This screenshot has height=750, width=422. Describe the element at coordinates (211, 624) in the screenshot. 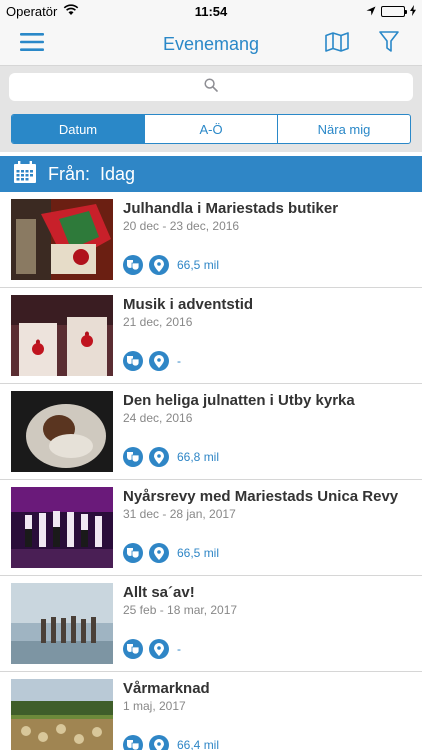

I see `event-row: Allt sa´av! 25 feb - 18 mar, 2017 -` at that location.